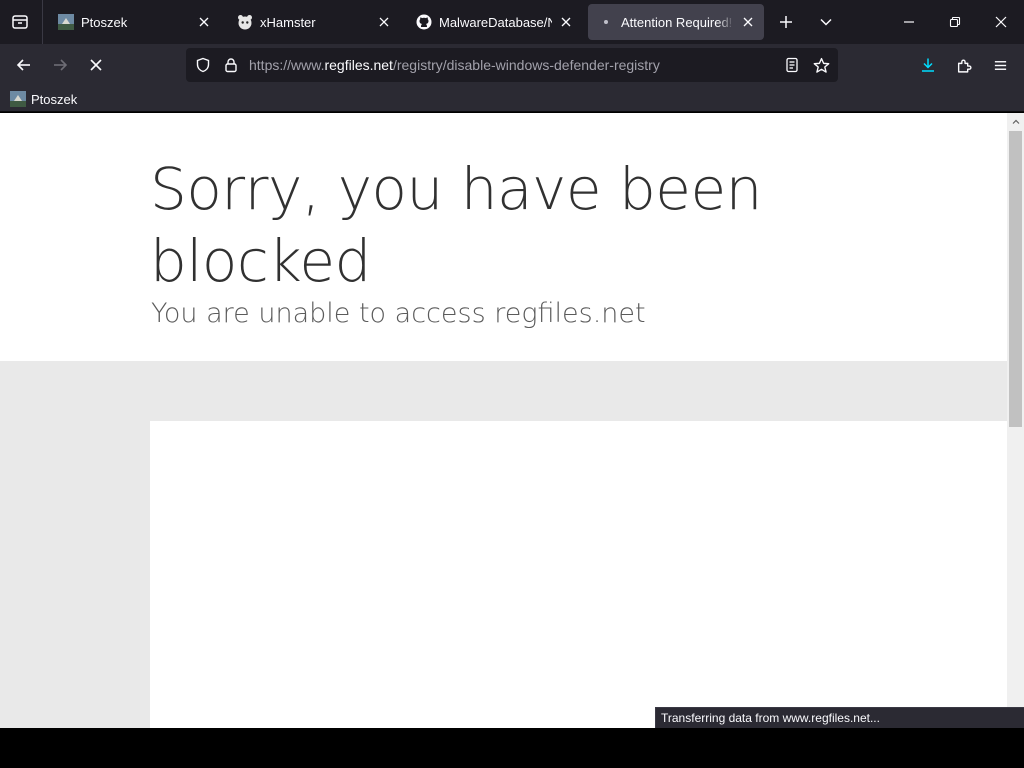 Image resolution: width=1024 pixels, height=768 pixels. I want to click on reader-view-button, so click(792, 65).